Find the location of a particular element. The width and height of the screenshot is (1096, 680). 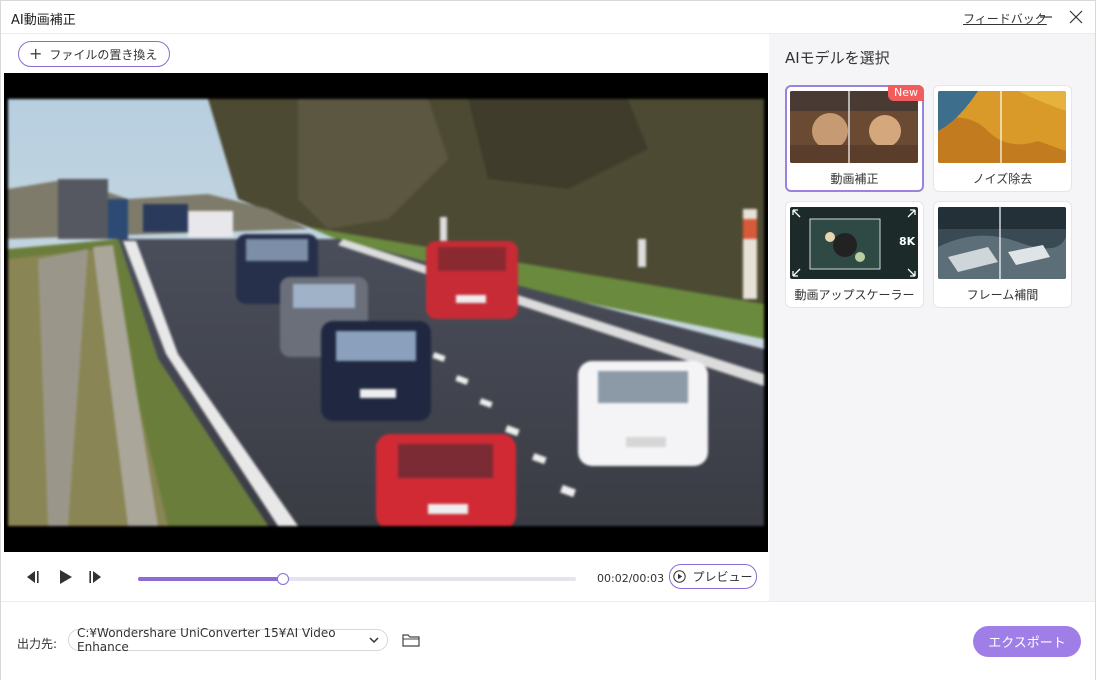

video-enhance-thumbnail is located at coordinates (854, 127).